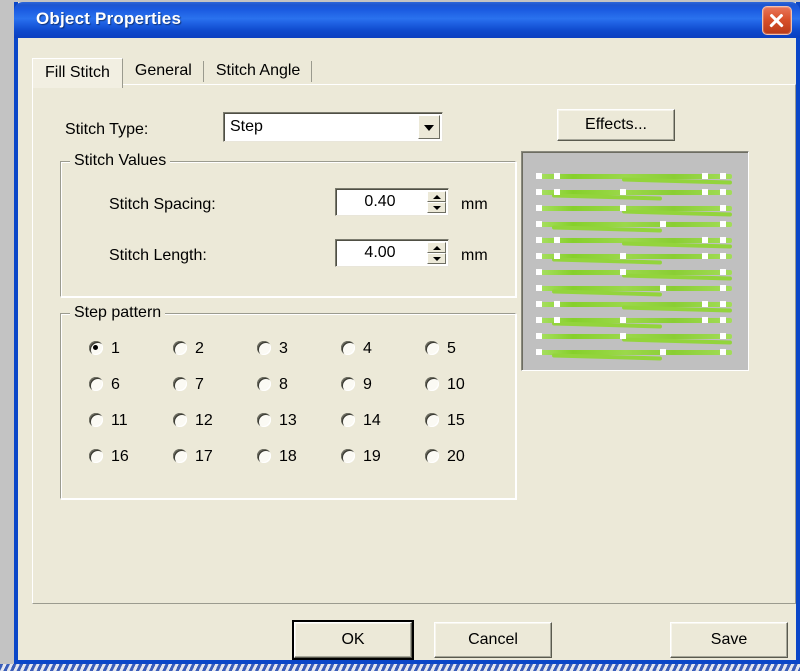  Describe the element at coordinates (456, 384) in the screenshot. I see `step-pattern-radio-label: 10` at that location.